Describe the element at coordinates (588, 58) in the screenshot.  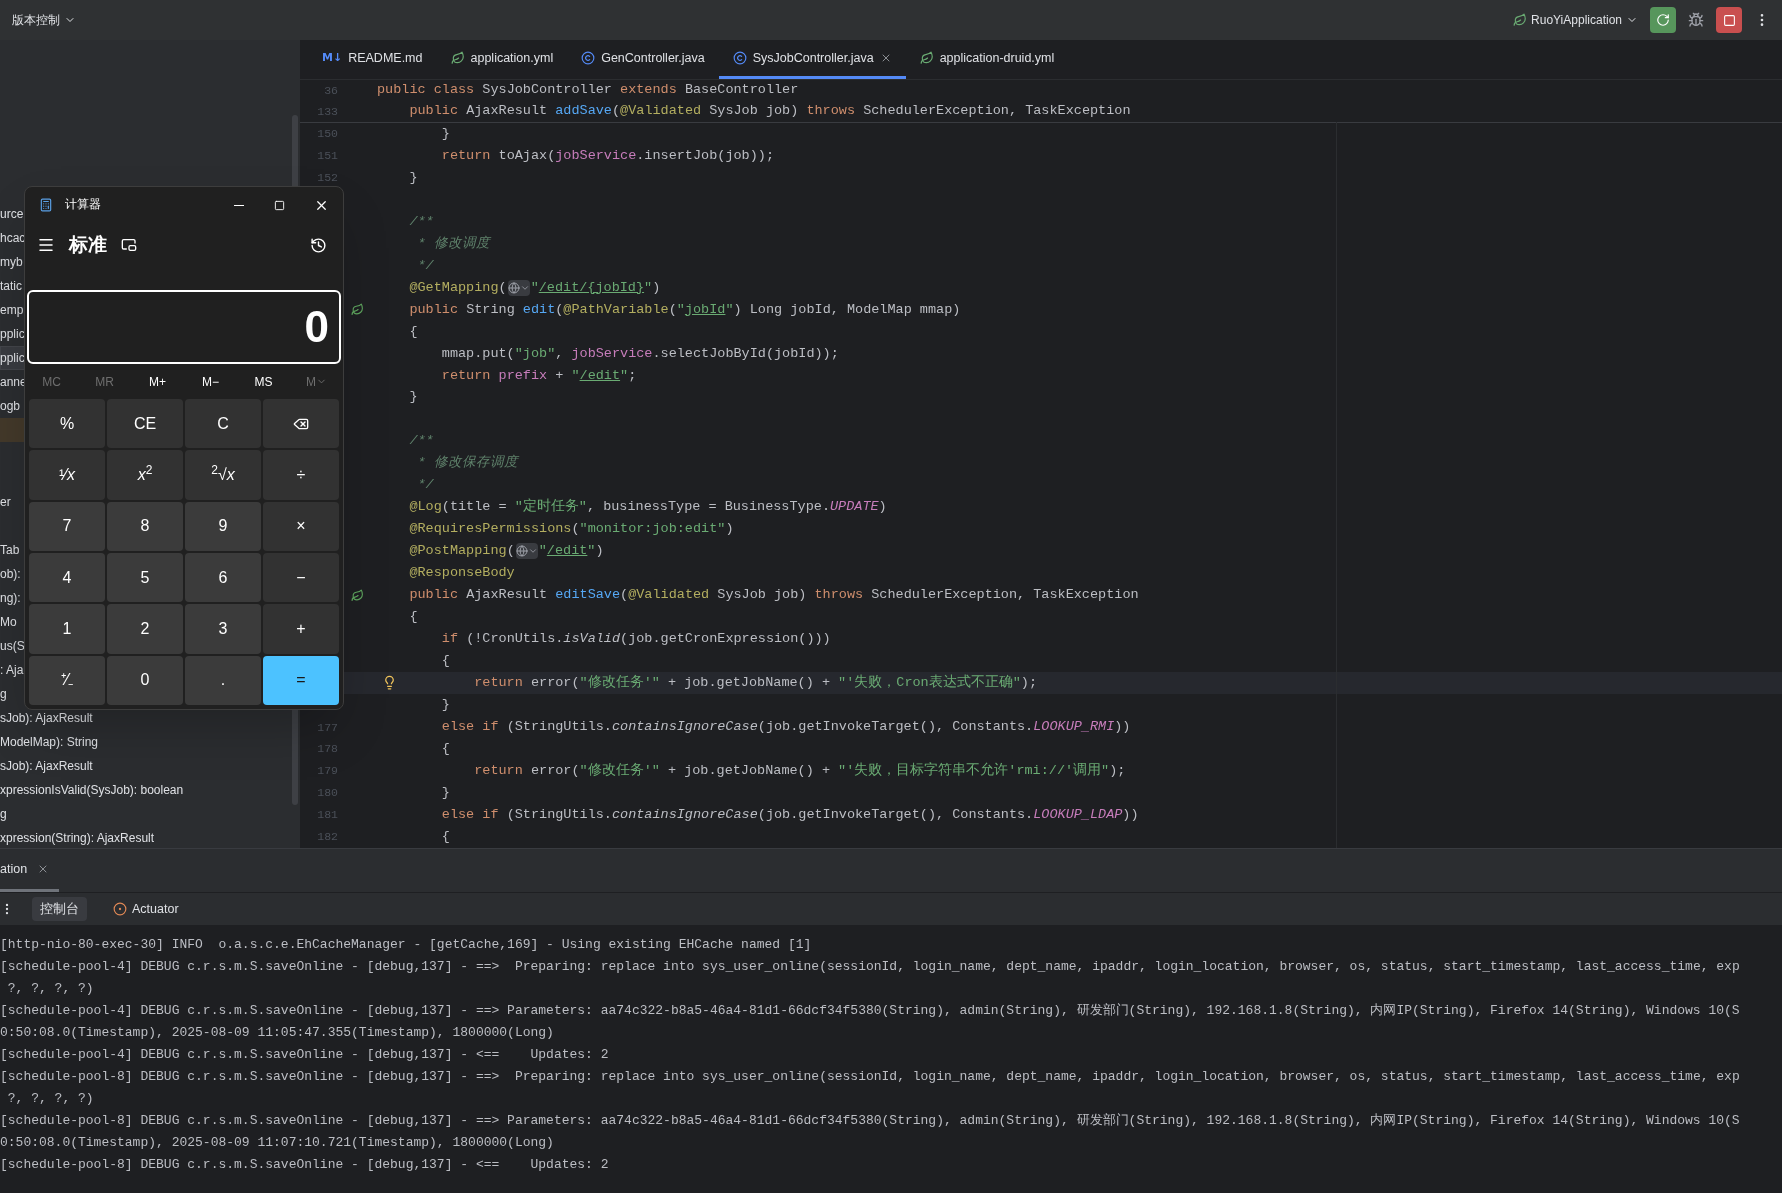
I see `class-icon` at that location.